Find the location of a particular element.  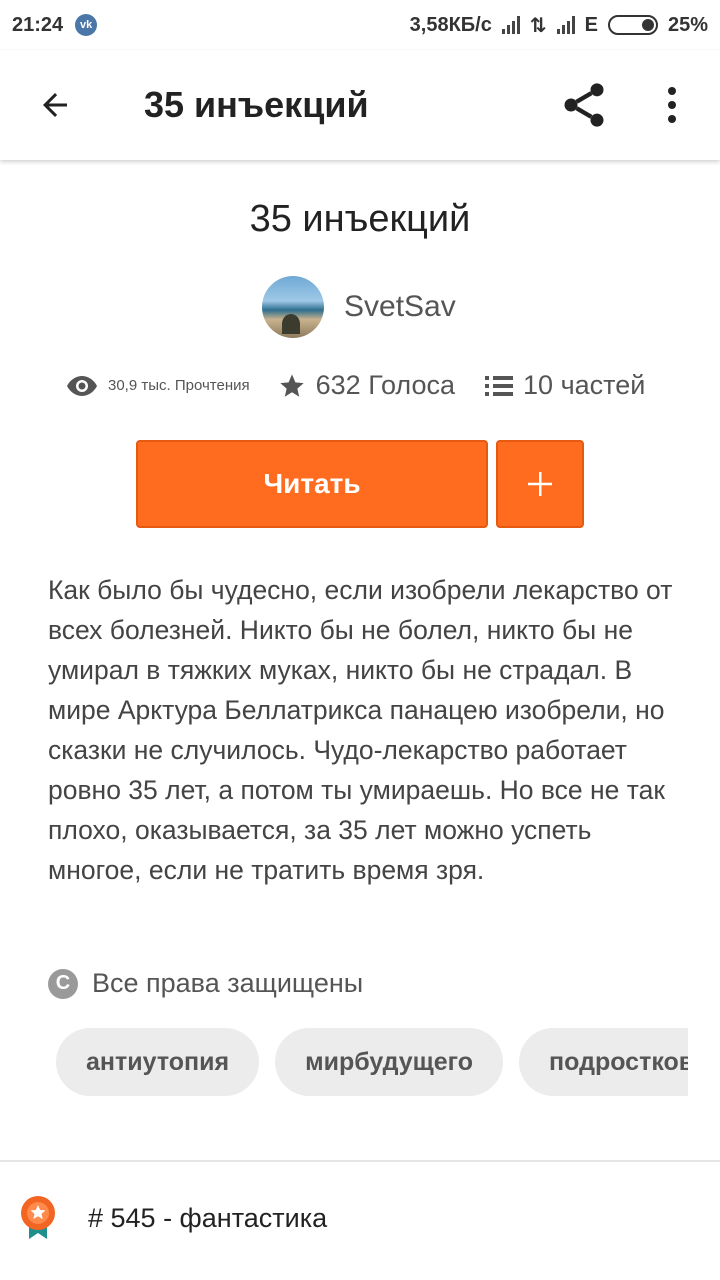

more-vert-icon is located at coordinates (672, 105).